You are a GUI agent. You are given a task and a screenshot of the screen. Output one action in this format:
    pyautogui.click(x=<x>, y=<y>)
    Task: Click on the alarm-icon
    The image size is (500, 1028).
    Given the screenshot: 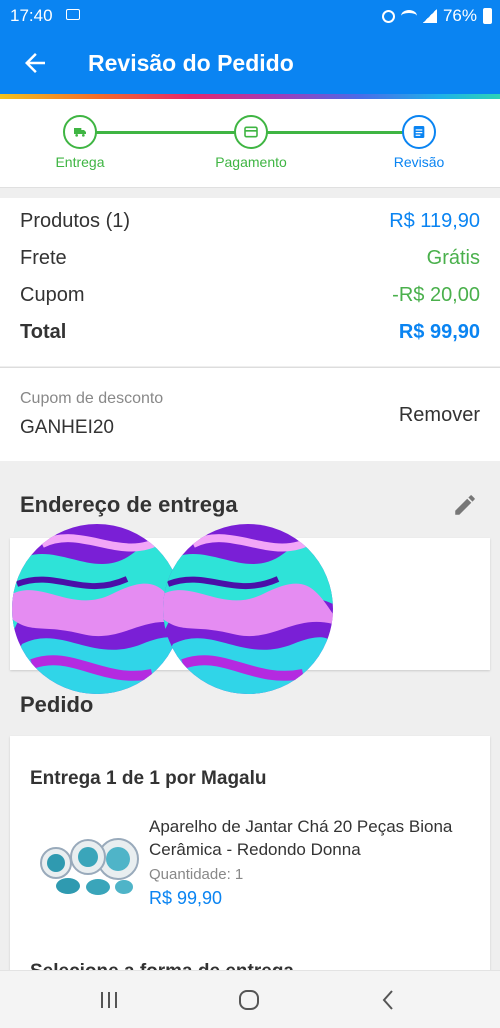 What is the action you would take?
    pyautogui.click(x=388, y=16)
    